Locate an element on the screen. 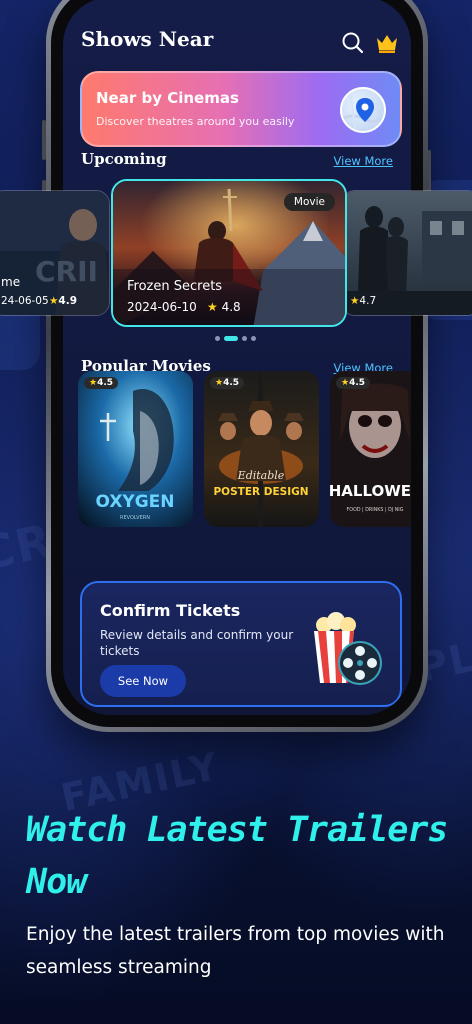  upcoming-card-rating: ★ 4.8 is located at coordinates (224, 307).